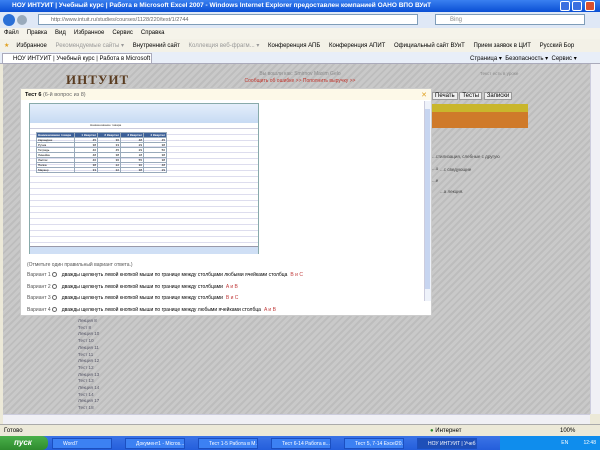 Image resolution: width=600 pixels, height=450 pixels. Describe the element at coordinates (37, 33) in the screenshot. I see `menu-edit: Правка` at that location.